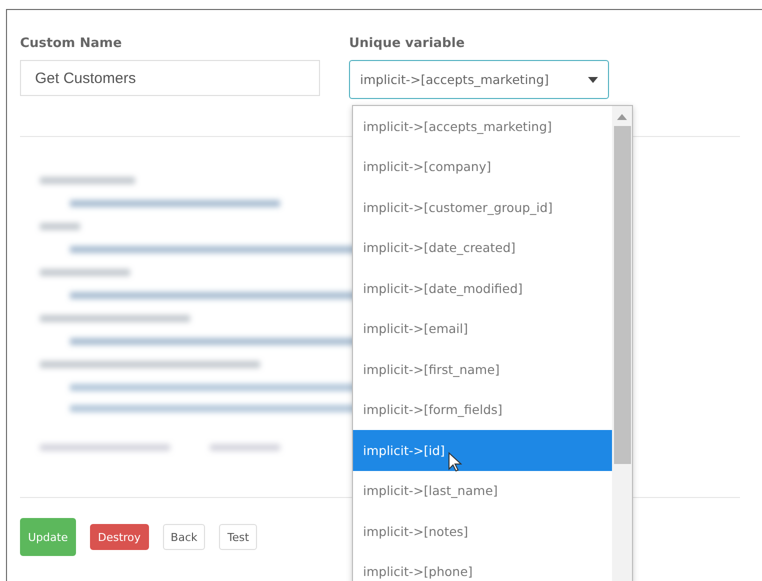 The width and height of the screenshot is (762, 581). I want to click on dropdown-option: implicit->[date_created], so click(482, 248).